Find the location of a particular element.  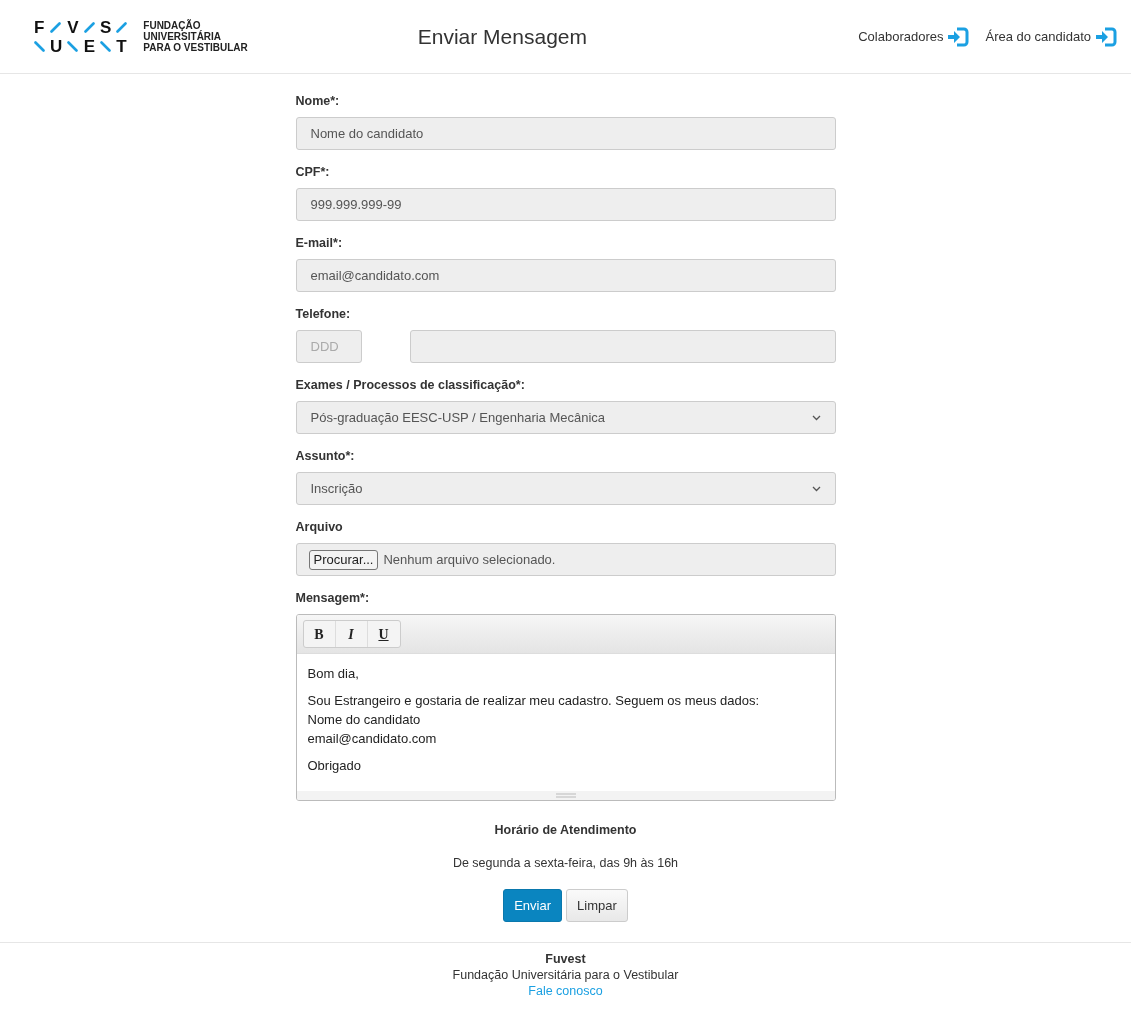

phone-field is located at coordinates (622, 346).